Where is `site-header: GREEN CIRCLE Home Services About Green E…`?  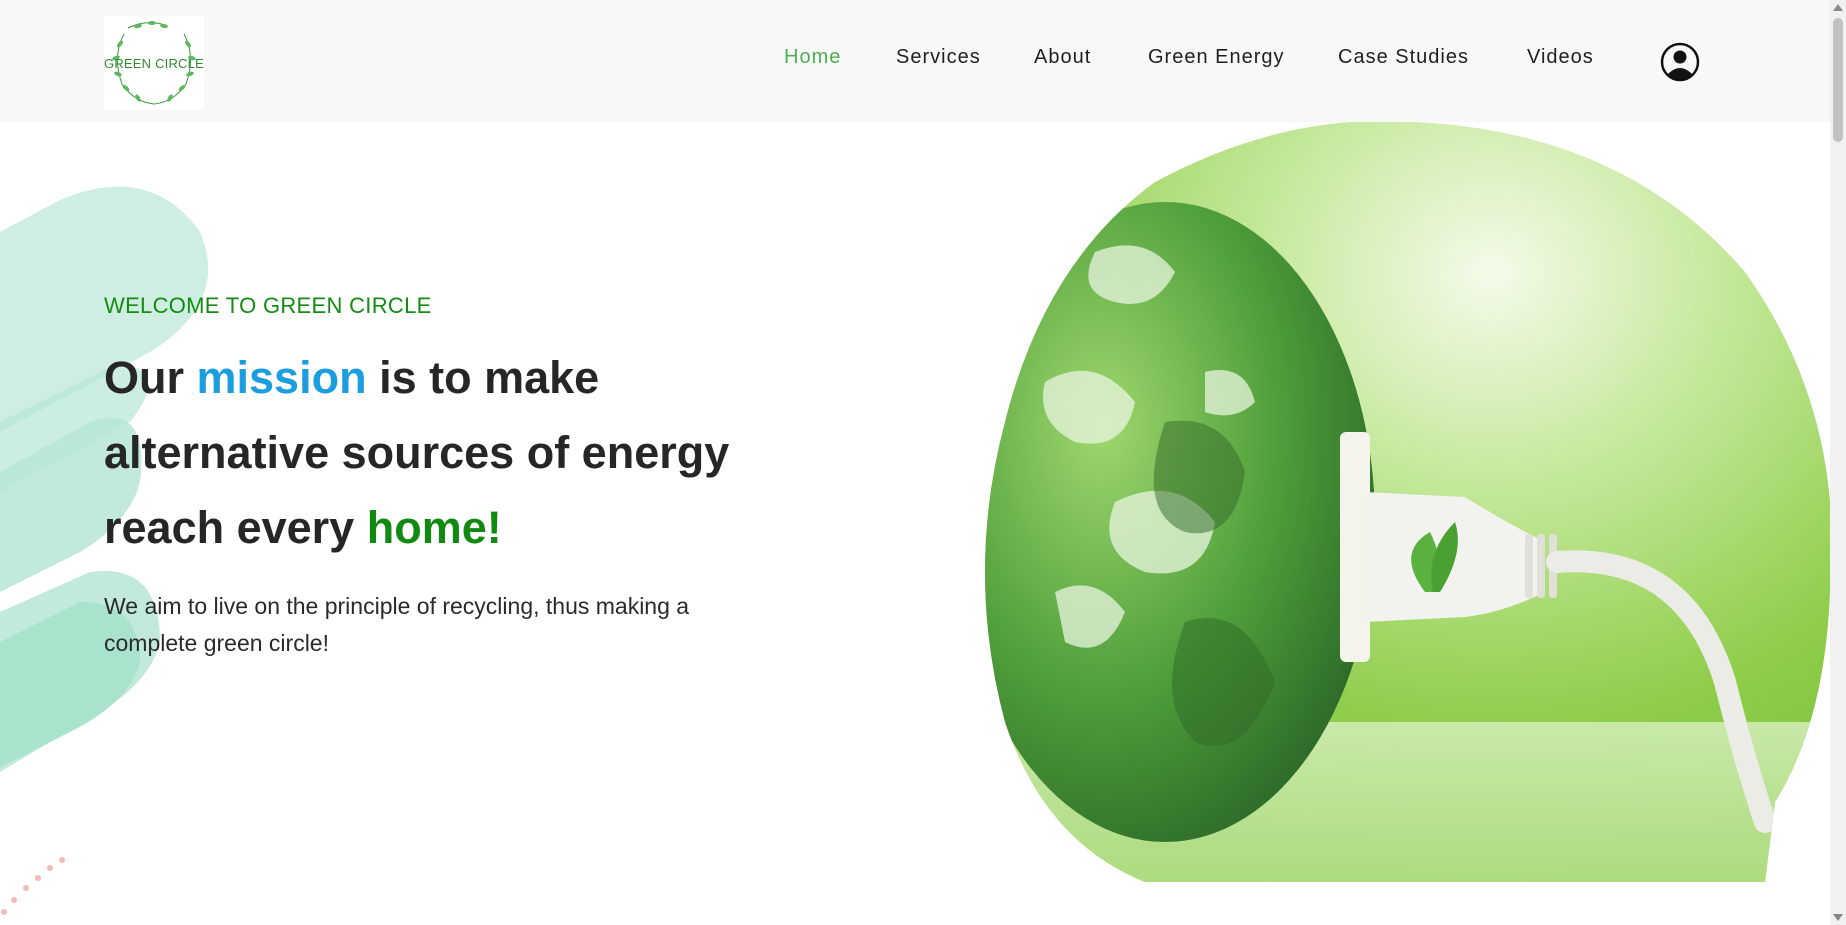 site-header: GREEN CIRCLE Home Services About Green E… is located at coordinates (915, 61).